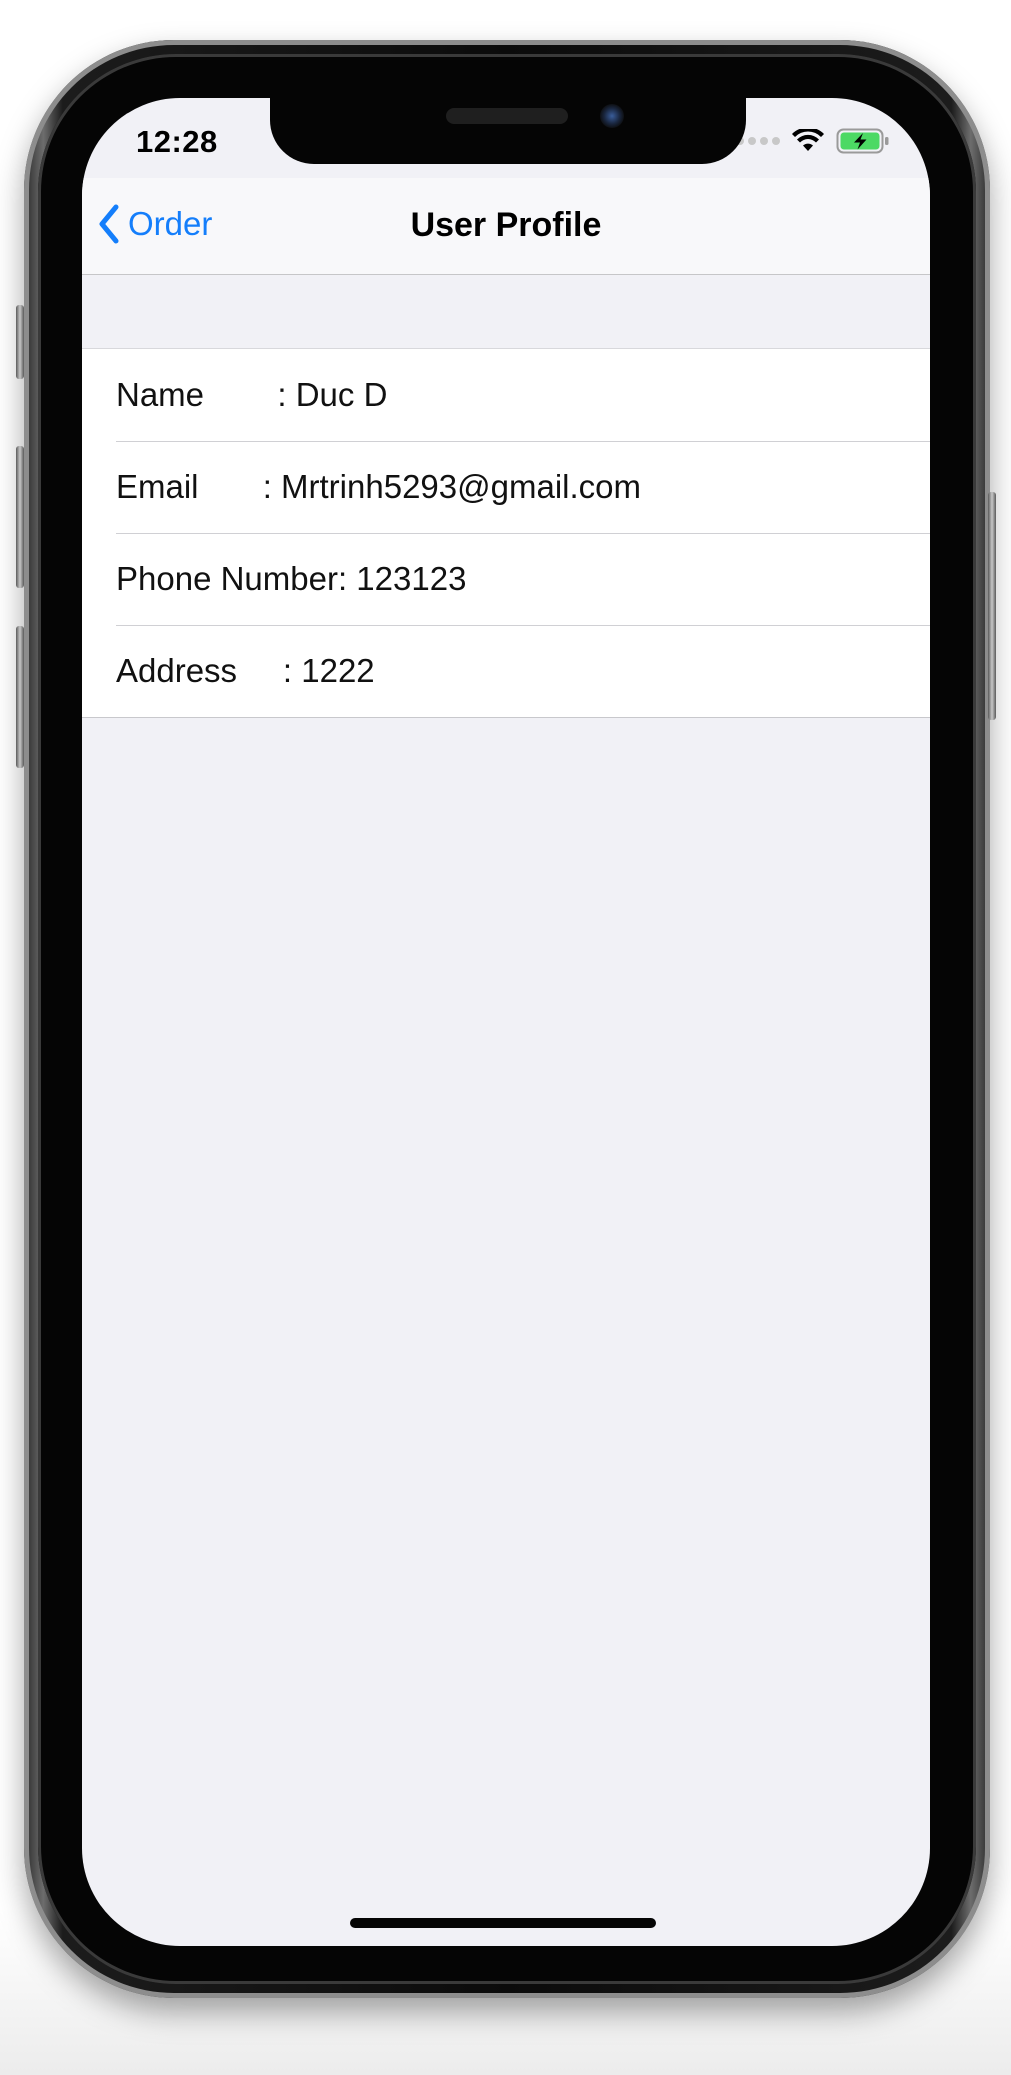  Describe the element at coordinates (199, 670) in the screenshot. I see `row-label: Address` at that location.